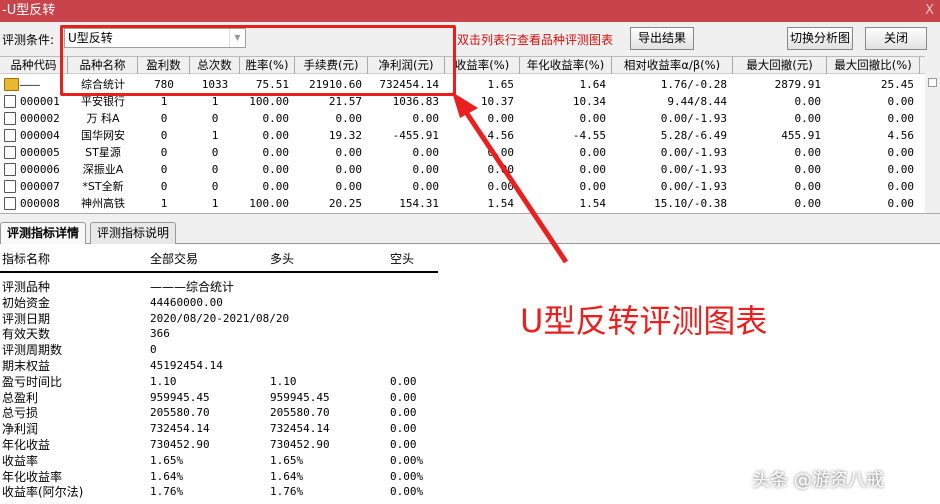  What do you see at coordinates (644, 321) in the screenshot?
I see `annotation-caption: U型反转评测图表` at bounding box center [644, 321].